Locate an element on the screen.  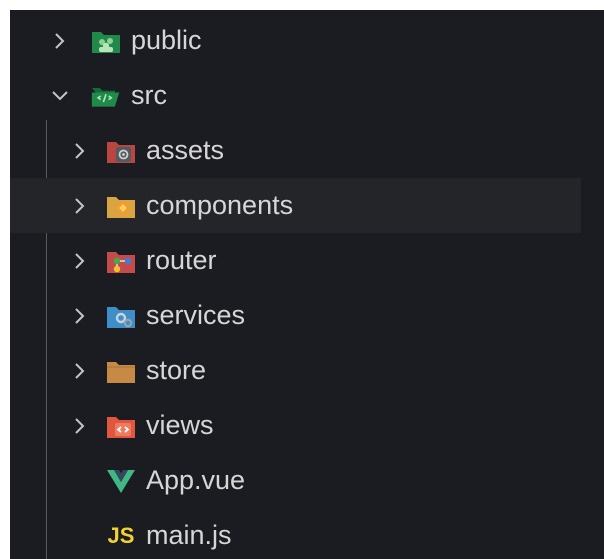
tree-item-app-vue: App.vue is located at coordinates (307, 480).